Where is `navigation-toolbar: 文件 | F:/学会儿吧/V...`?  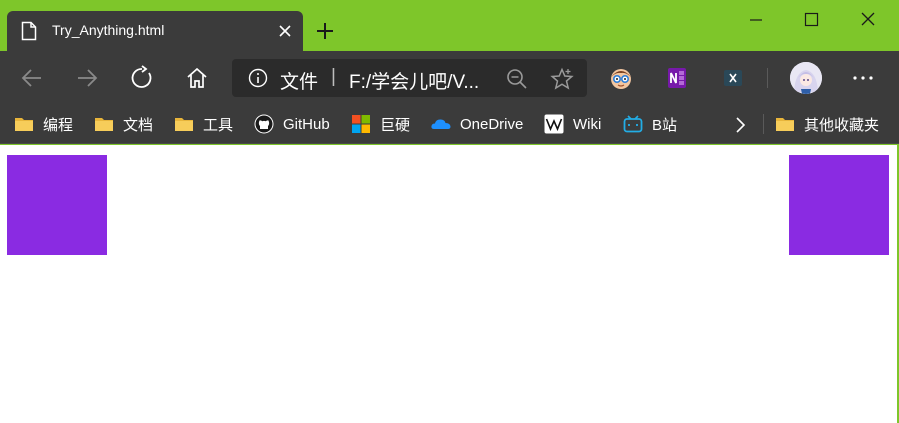
navigation-toolbar: 文件 | F:/学会儿吧/V... is located at coordinates (449, 77).